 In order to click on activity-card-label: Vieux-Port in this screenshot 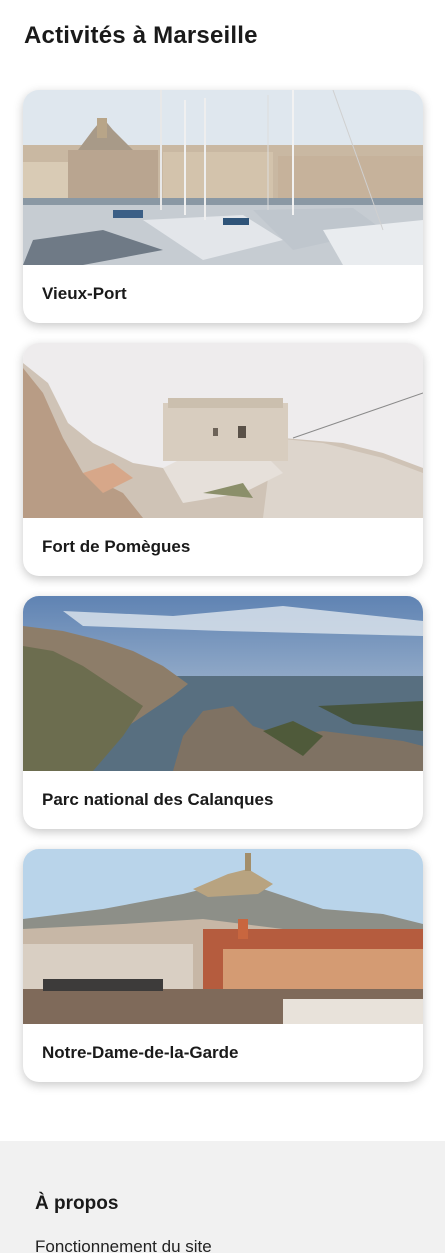, I will do `click(84, 293)`.